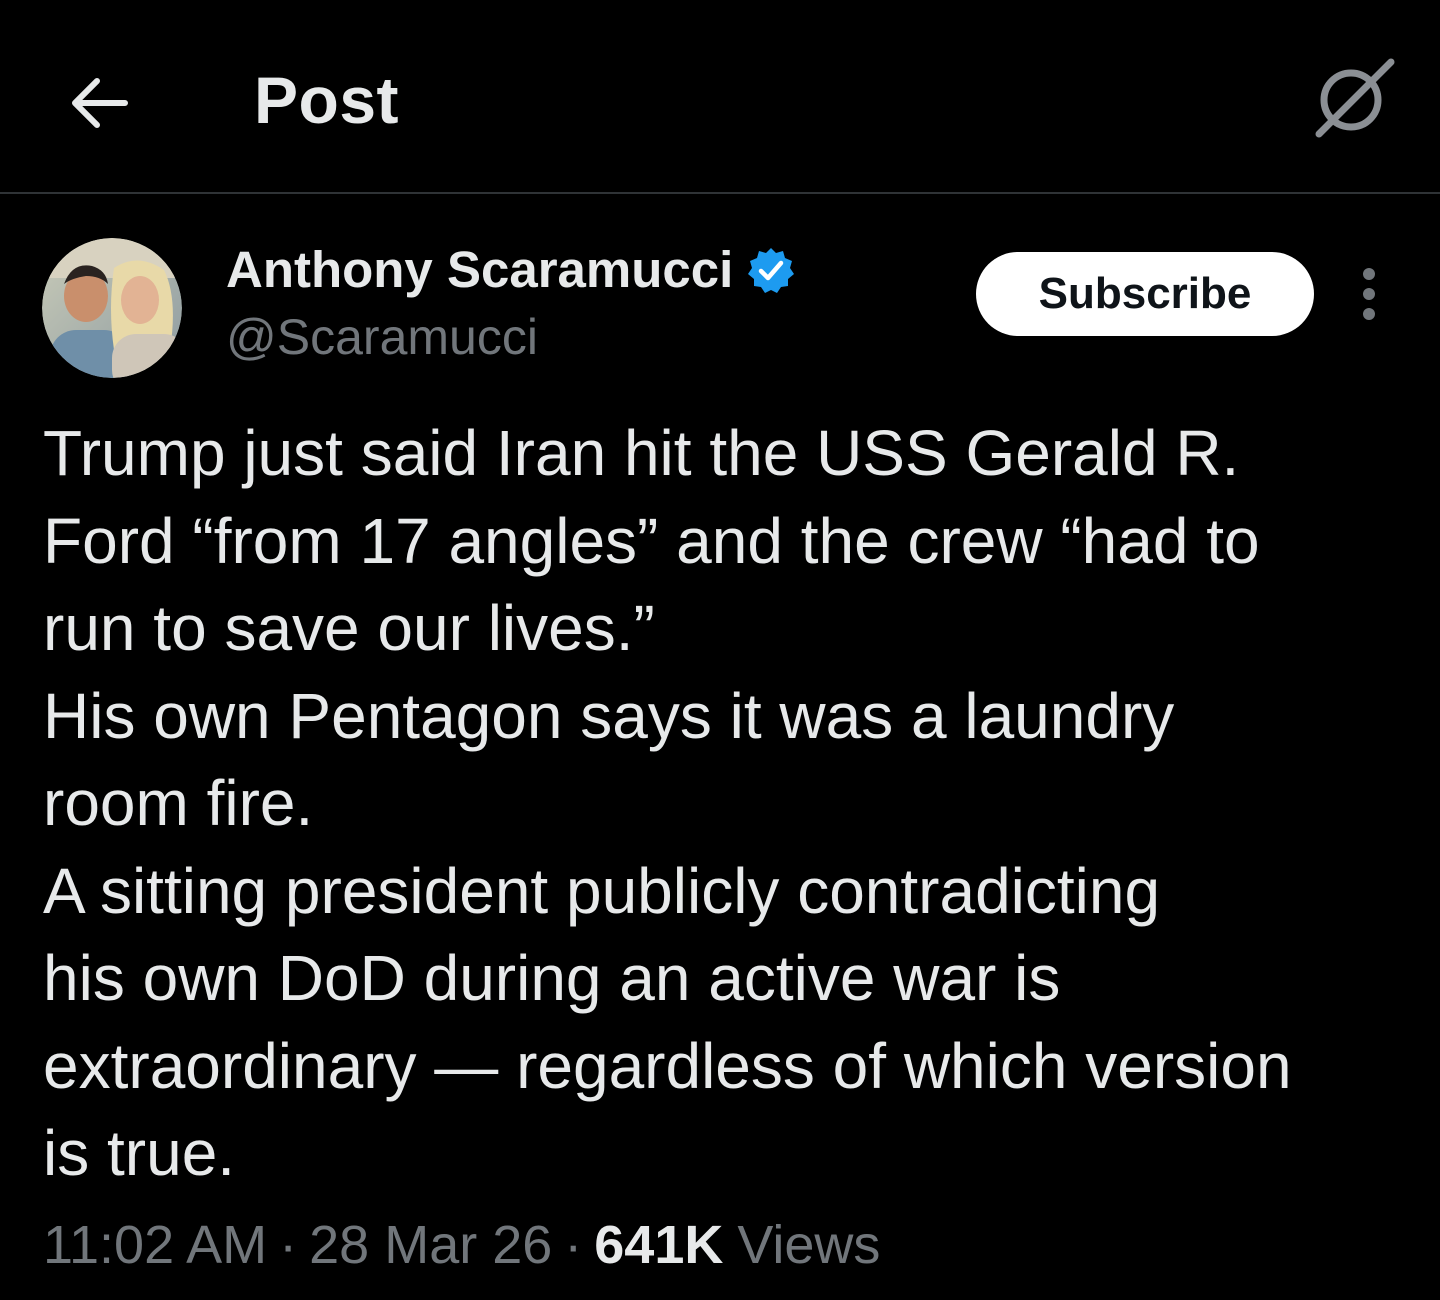 The width and height of the screenshot is (1440, 1300). I want to click on top-bar: Post, so click(720, 97).